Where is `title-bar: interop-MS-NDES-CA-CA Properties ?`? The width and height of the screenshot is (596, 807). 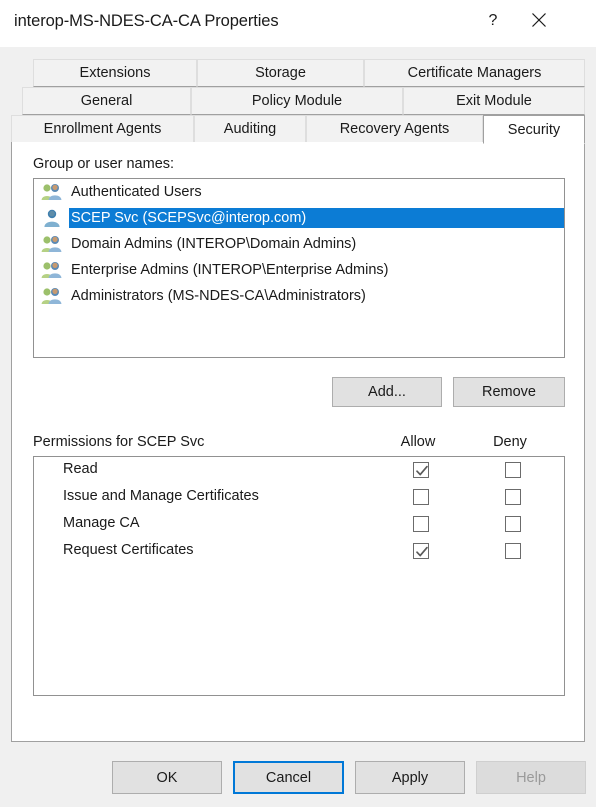 title-bar: interop-MS-NDES-CA-CA Properties ? is located at coordinates (298, 23).